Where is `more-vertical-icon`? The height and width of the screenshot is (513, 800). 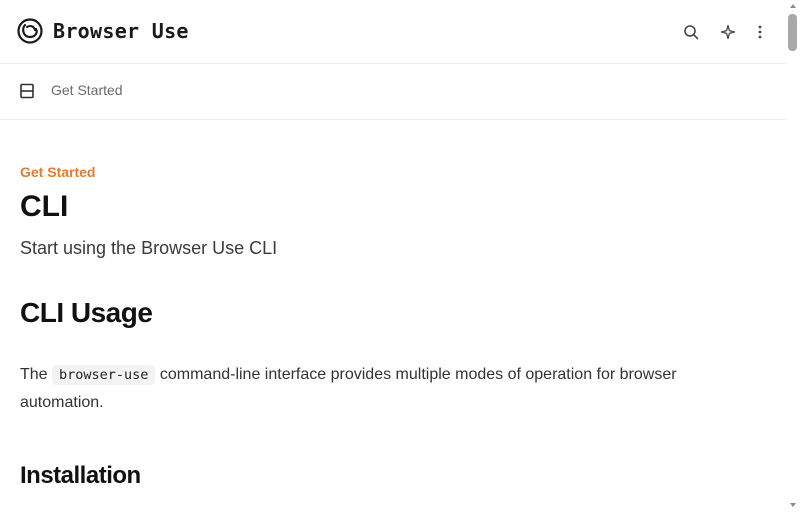
more-vertical-icon is located at coordinates (760, 32).